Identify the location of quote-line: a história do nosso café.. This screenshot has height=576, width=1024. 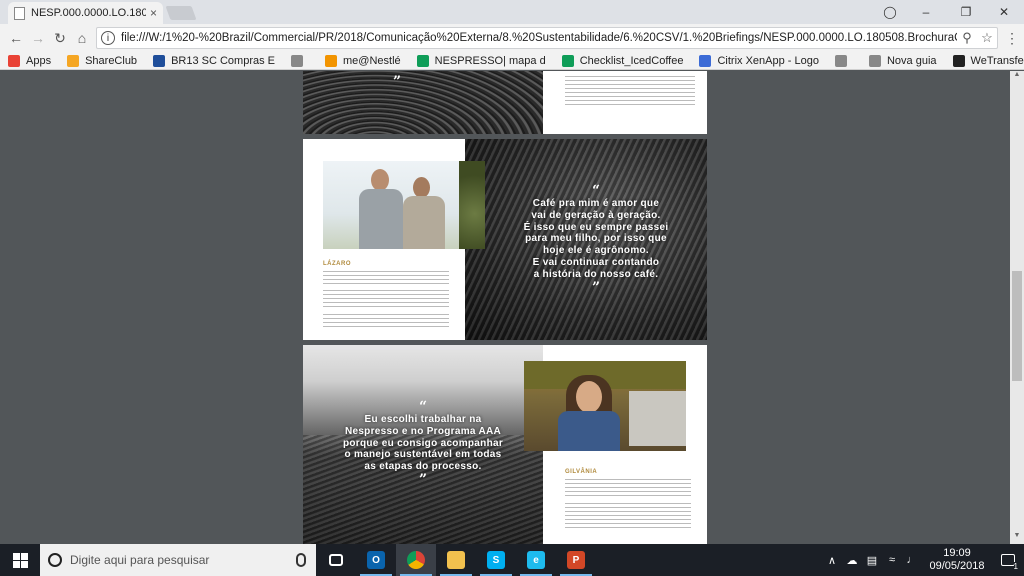
(596, 274).